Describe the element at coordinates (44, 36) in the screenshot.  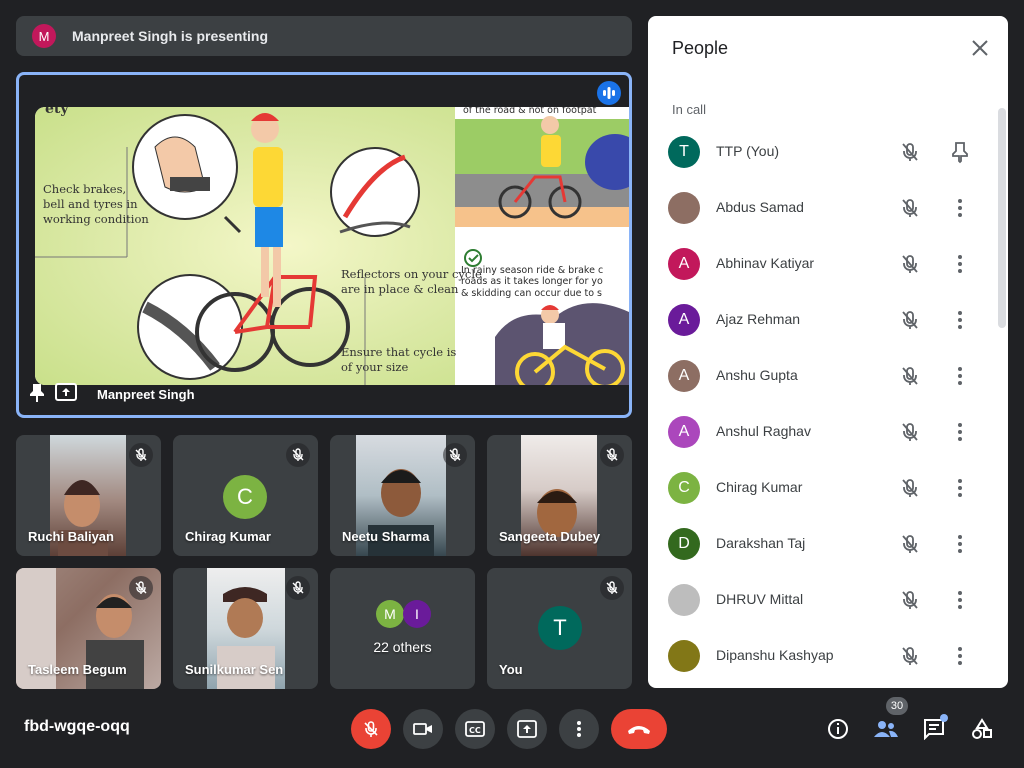
I see `presenter-avatar: M` at that location.